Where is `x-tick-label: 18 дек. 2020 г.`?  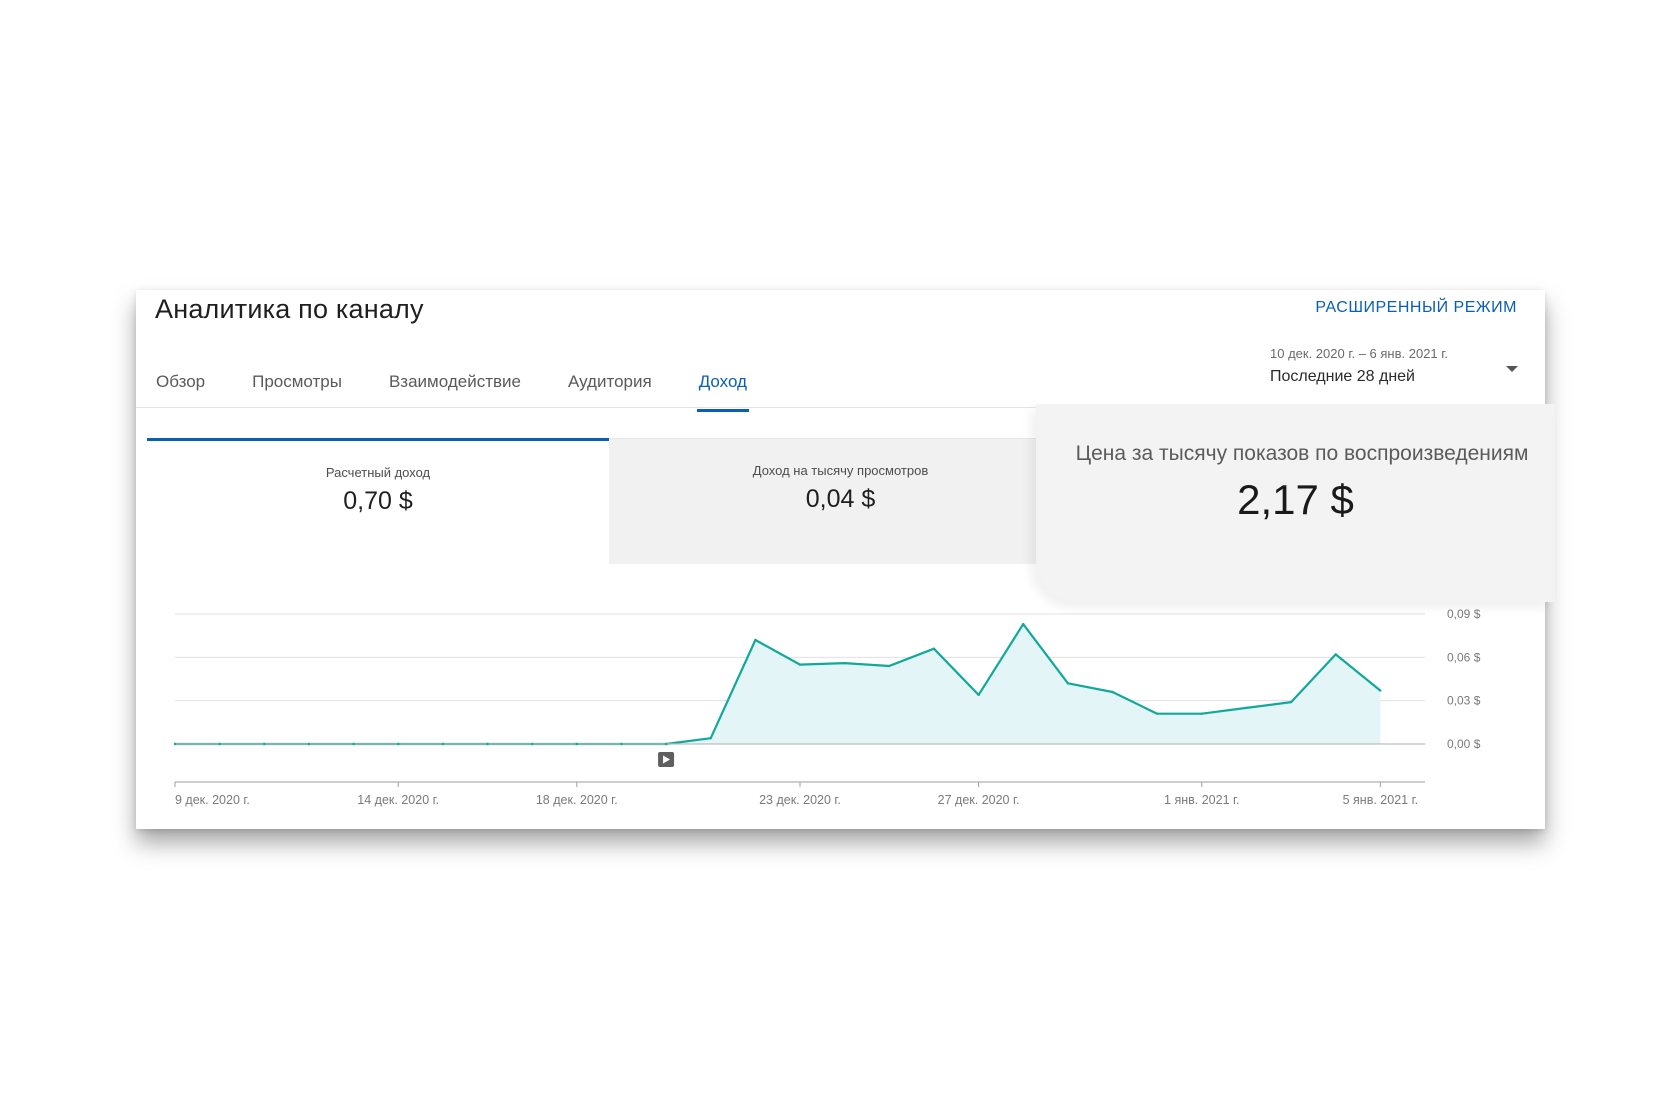 x-tick-label: 18 дек. 2020 г. is located at coordinates (577, 800).